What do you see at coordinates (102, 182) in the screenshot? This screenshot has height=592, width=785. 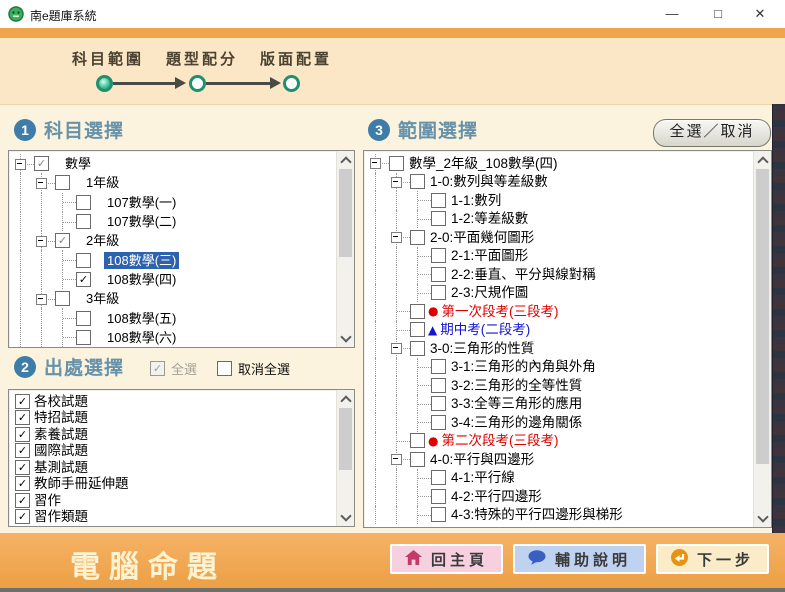 I see `tree-node-label: 1年級` at bounding box center [102, 182].